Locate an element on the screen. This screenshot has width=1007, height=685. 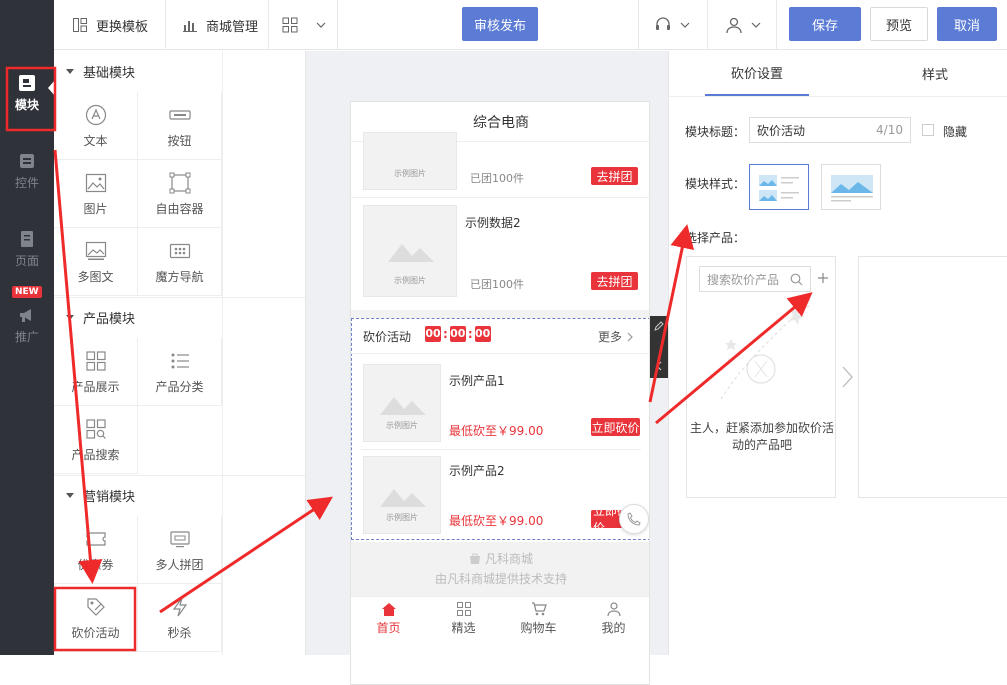
publish-button: 审核发布 is located at coordinates (500, 24).